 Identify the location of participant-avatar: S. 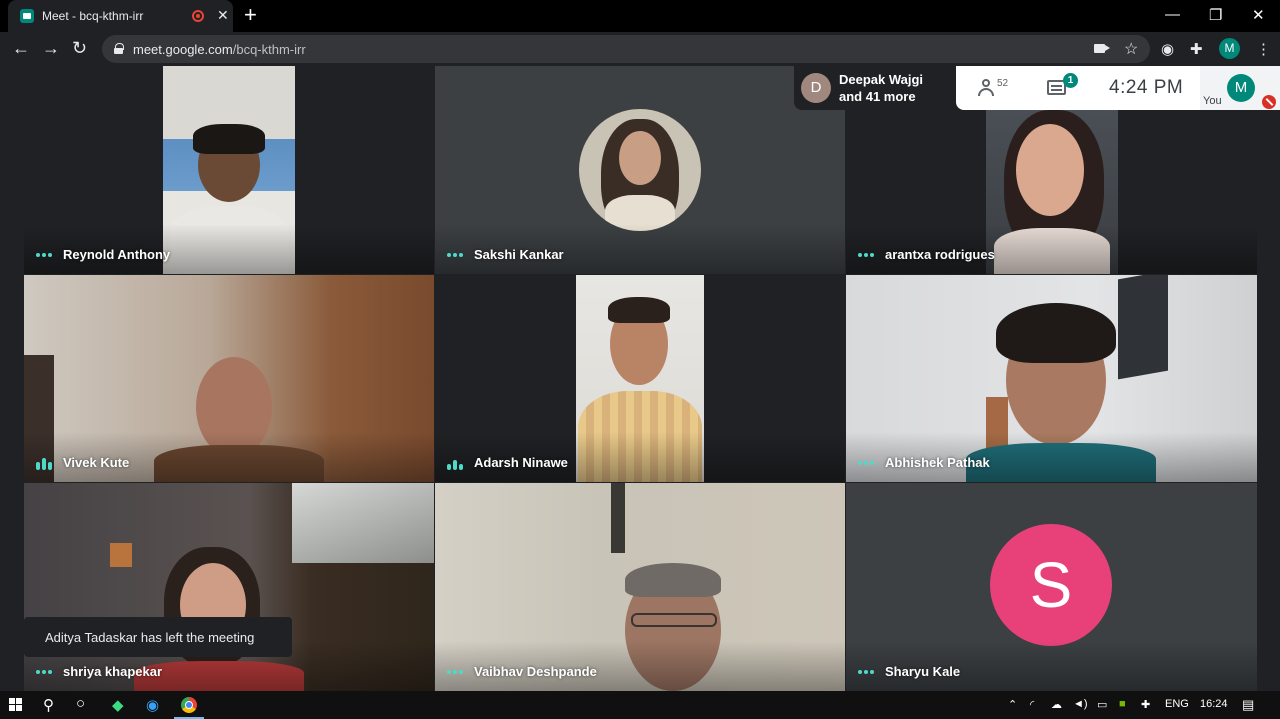
(1051, 585).